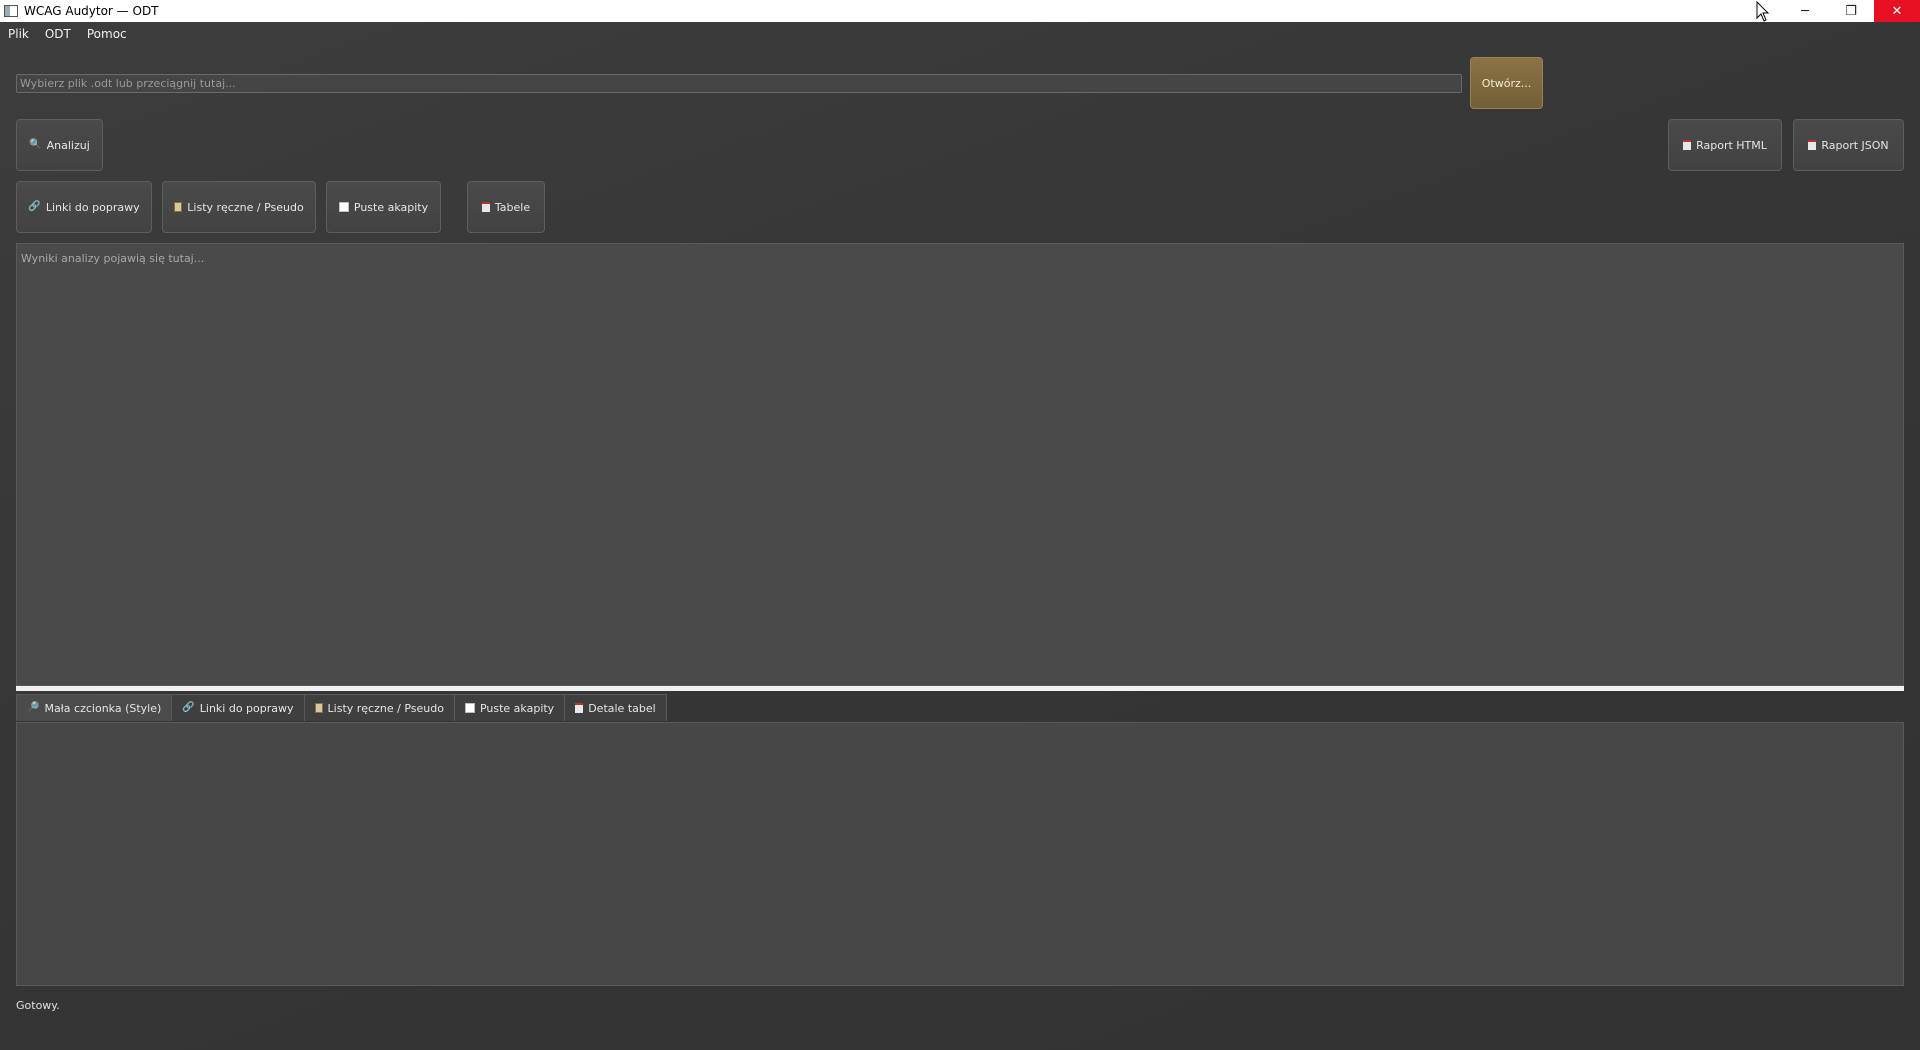  What do you see at coordinates (38, 1005) in the screenshot?
I see `status-text: Gotowy.` at bounding box center [38, 1005].